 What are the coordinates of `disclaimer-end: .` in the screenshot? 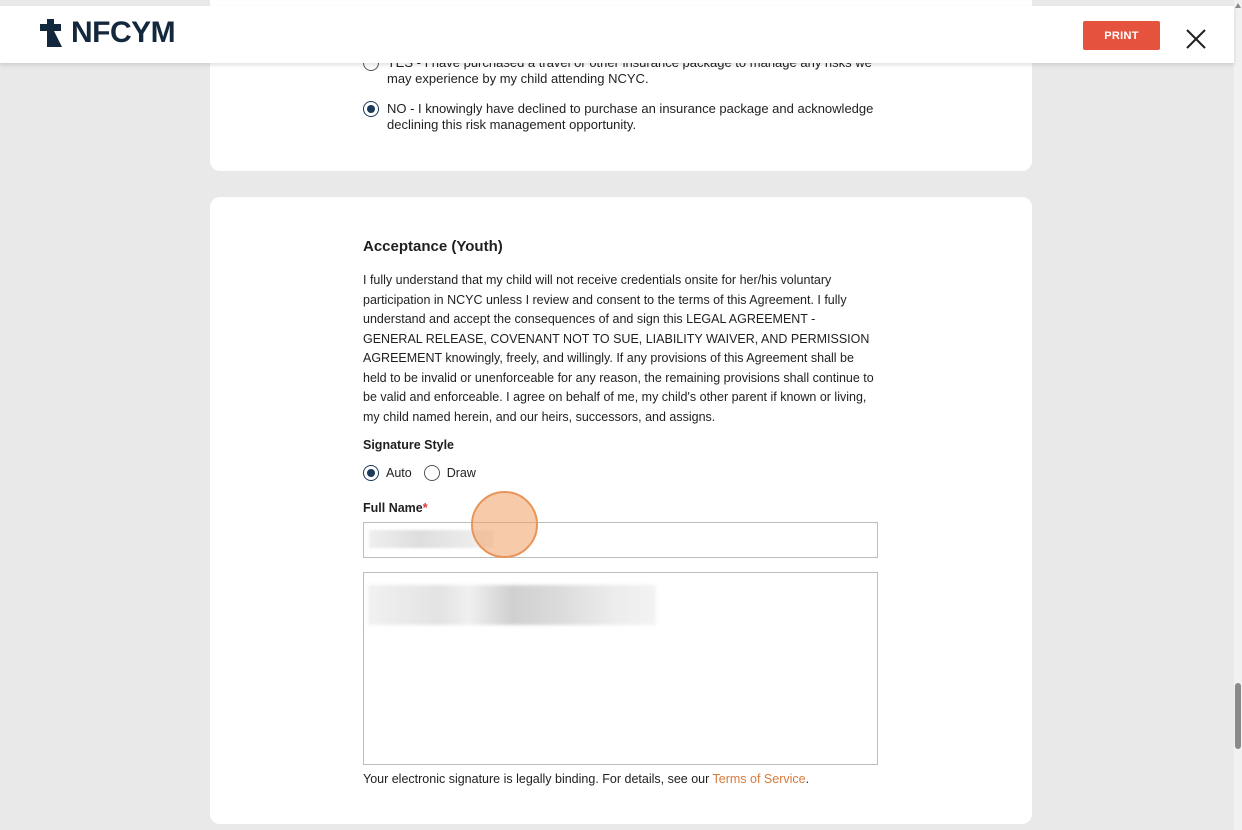 It's located at (807, 779).